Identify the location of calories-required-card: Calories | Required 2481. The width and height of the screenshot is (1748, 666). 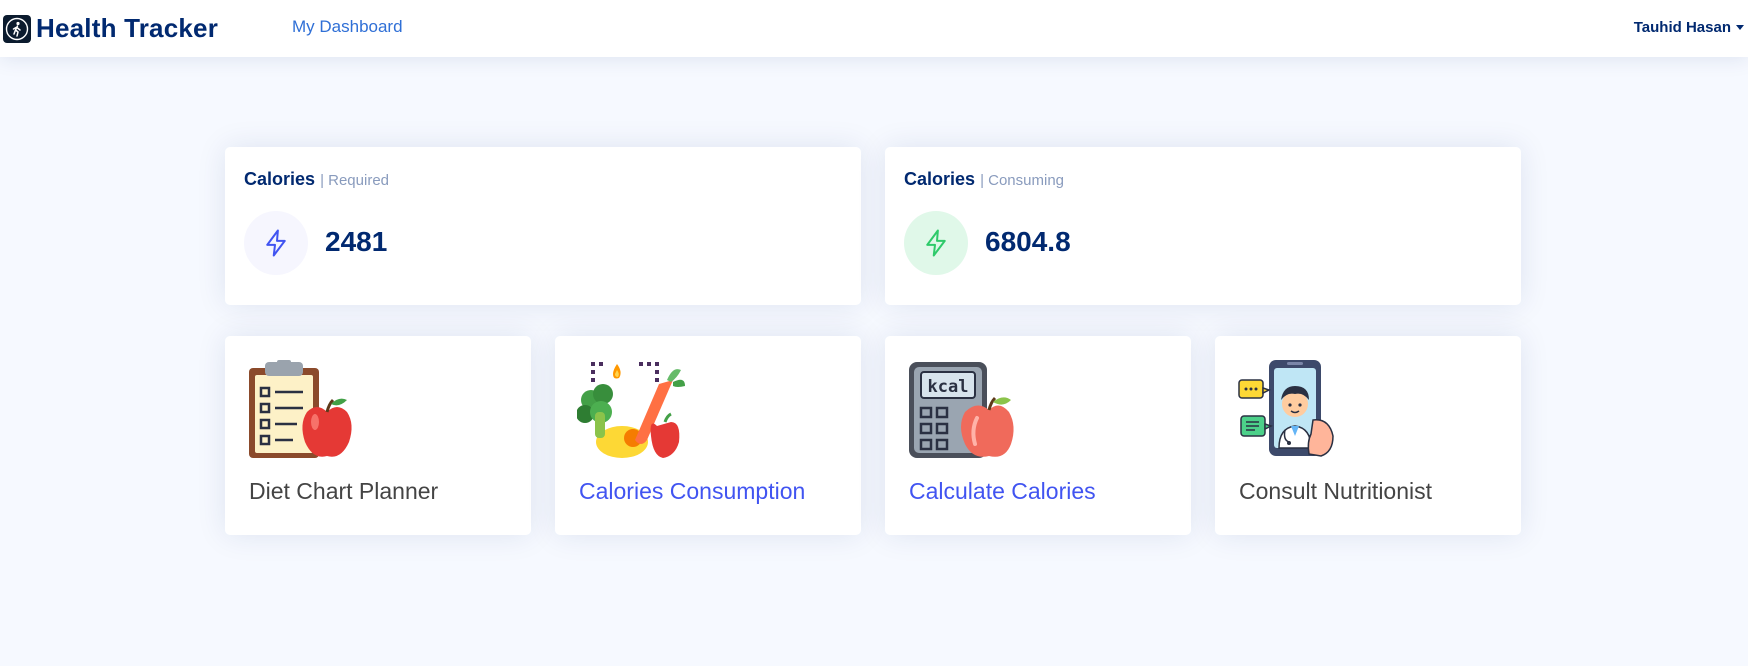
(543, 226).